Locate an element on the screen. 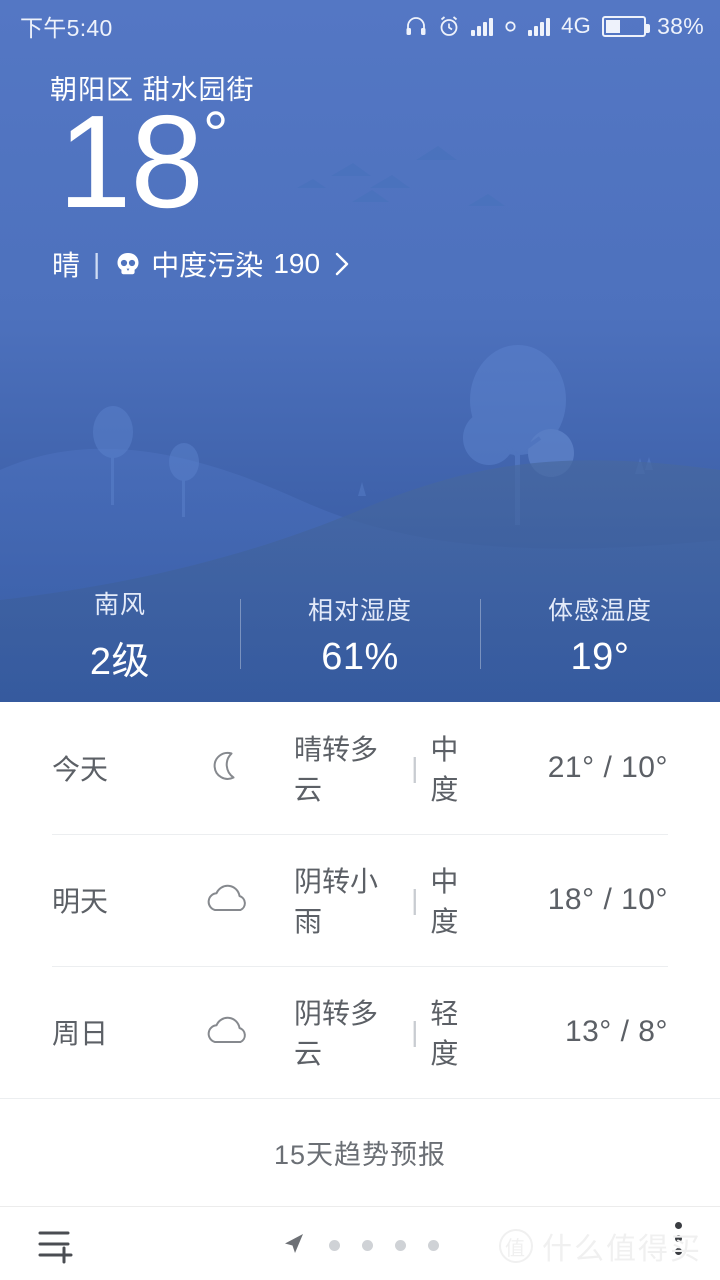  location-arrow-icon is located at coordinates (294, 1245).